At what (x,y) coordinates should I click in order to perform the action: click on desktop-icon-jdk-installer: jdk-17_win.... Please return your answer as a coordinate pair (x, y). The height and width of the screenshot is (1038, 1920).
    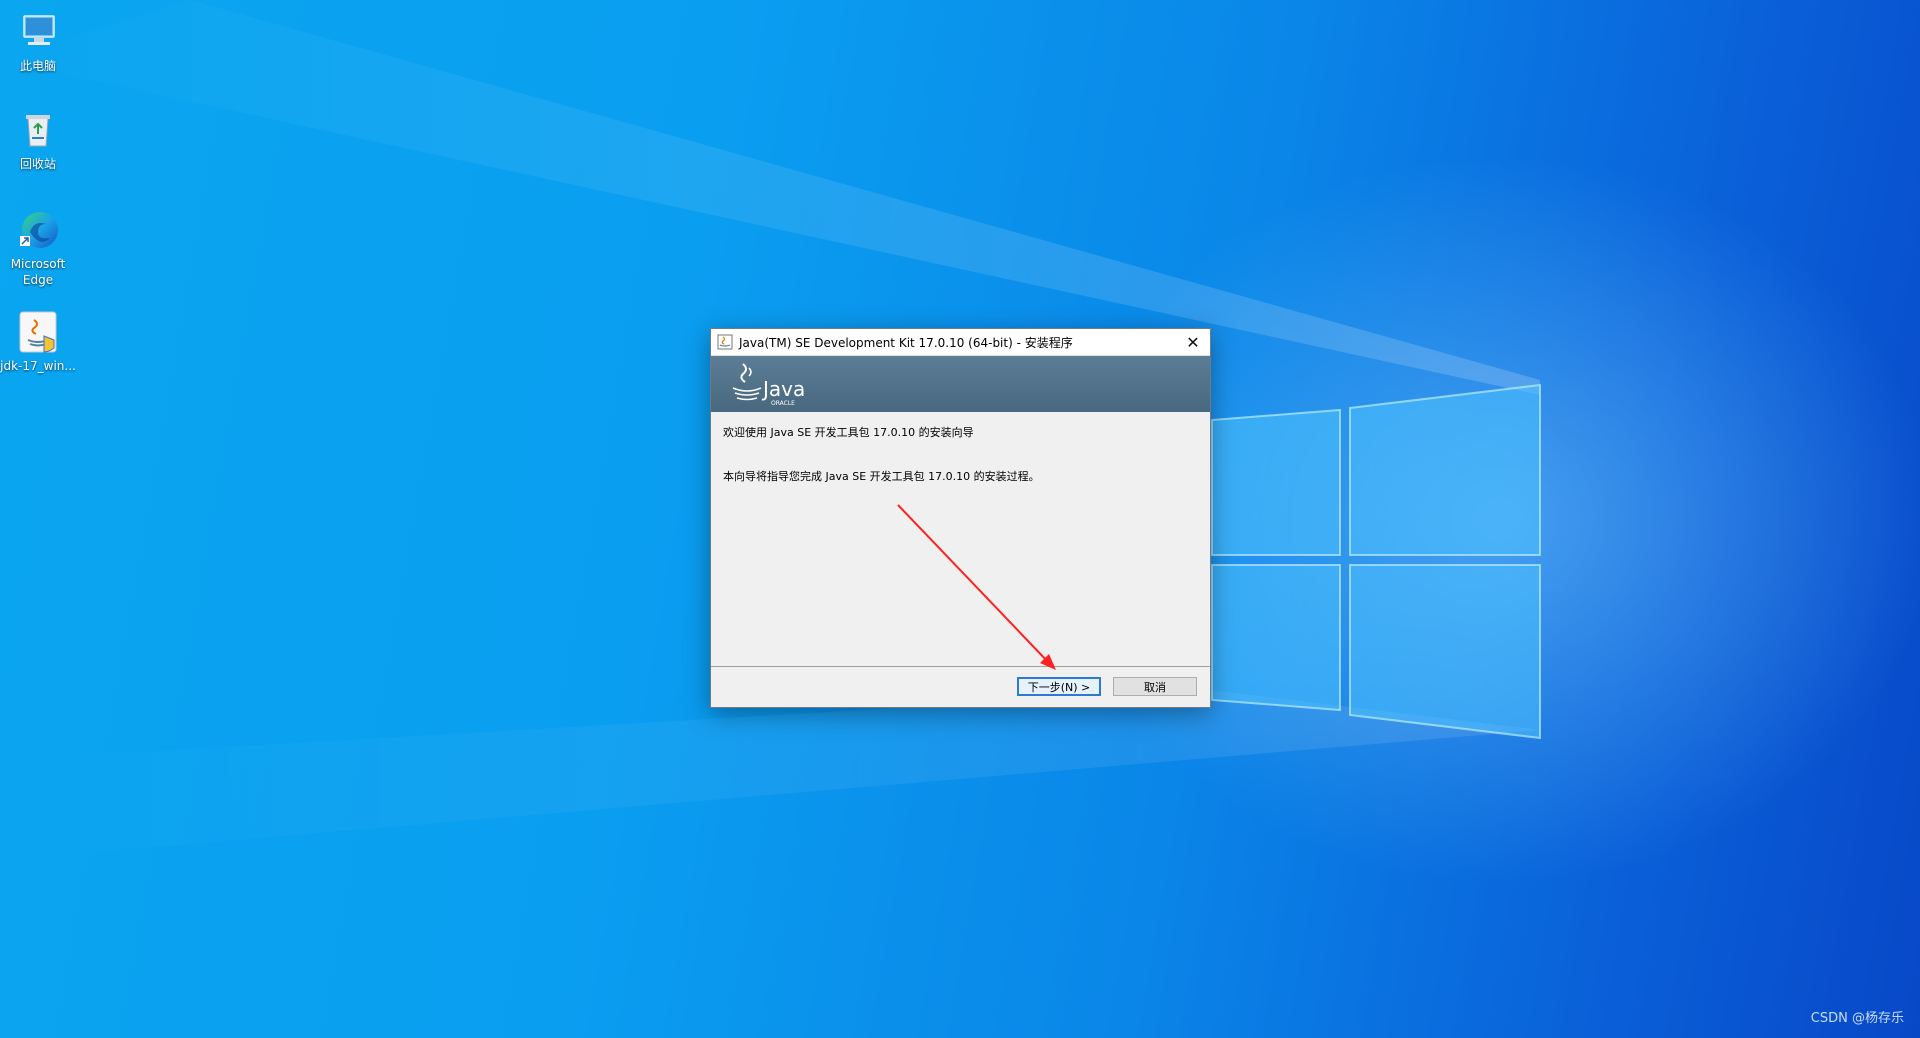
    Looking at the image, I should click on (38, 342).